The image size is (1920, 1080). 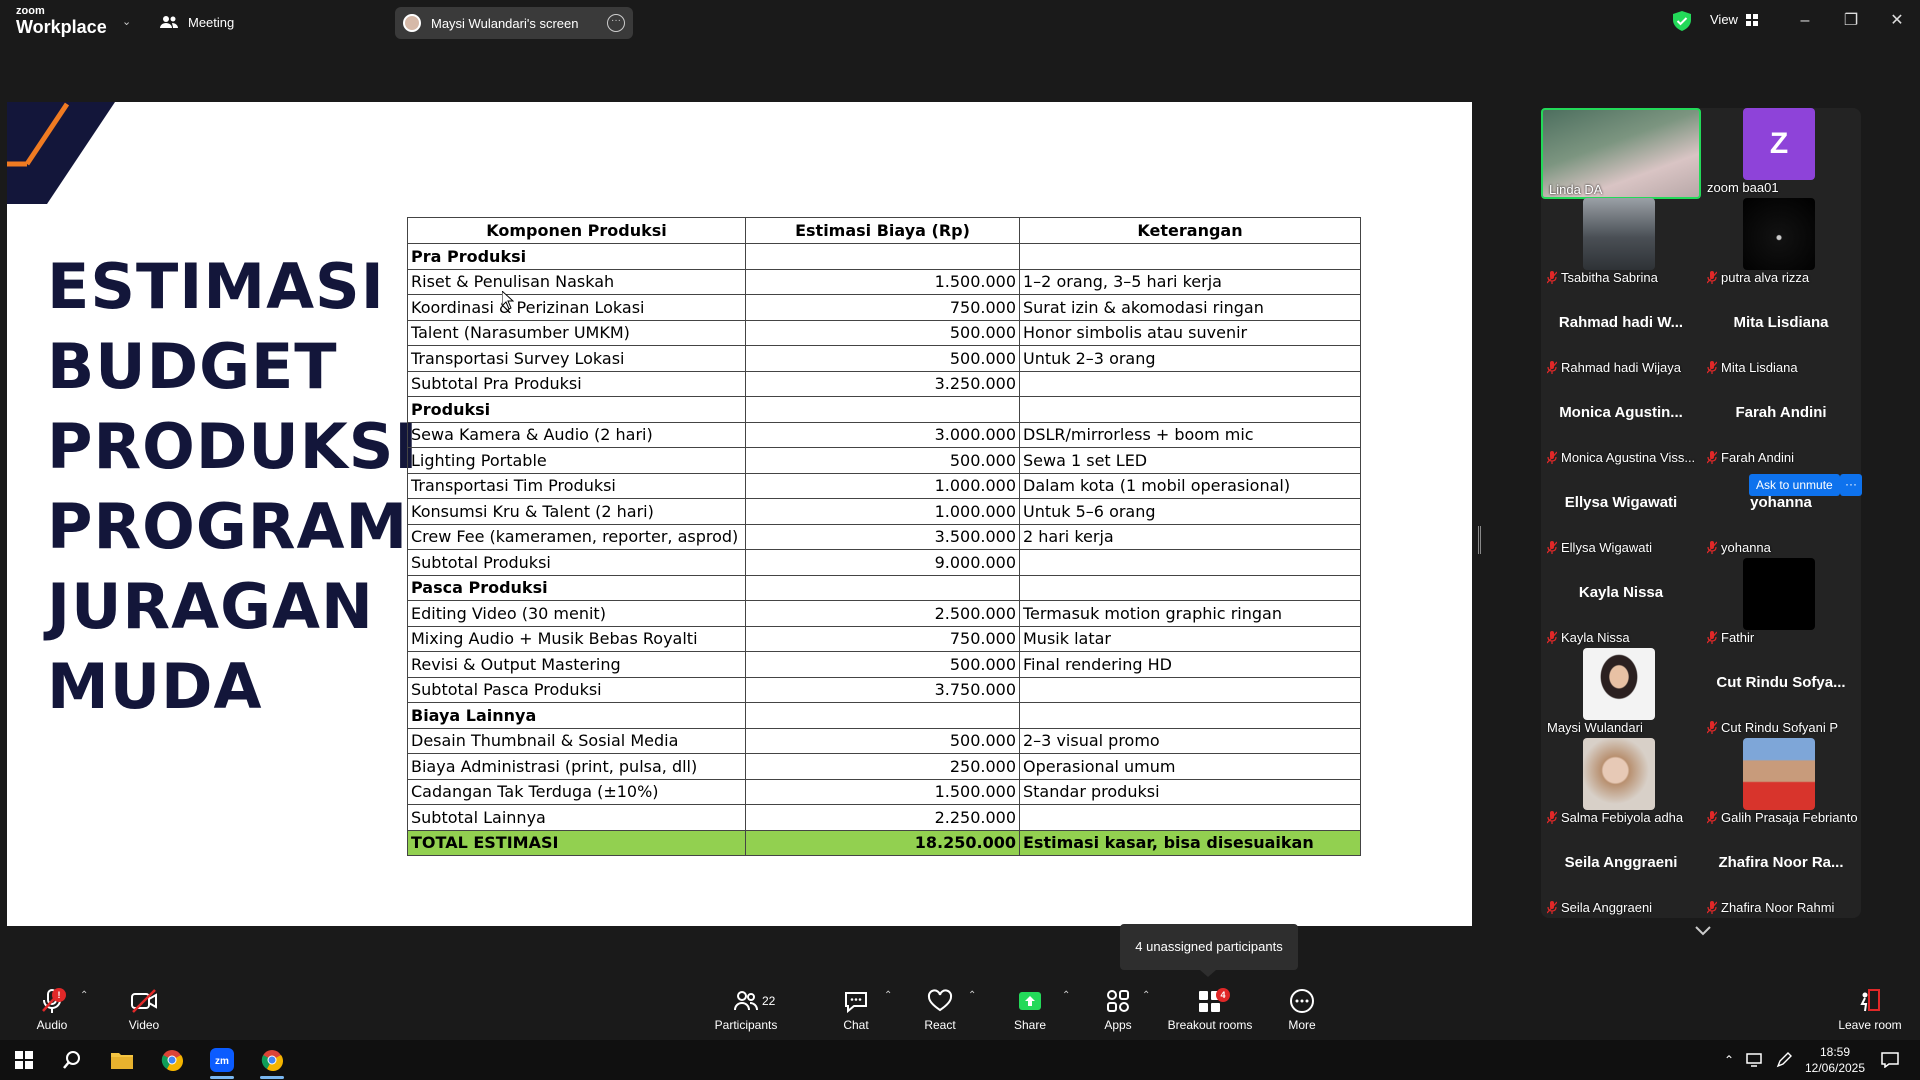 What do you see at coordinates (576, 613) in the screenshot?
I see `component-cell: Editing Video (30 menit)` at bounding box center [576, 613].